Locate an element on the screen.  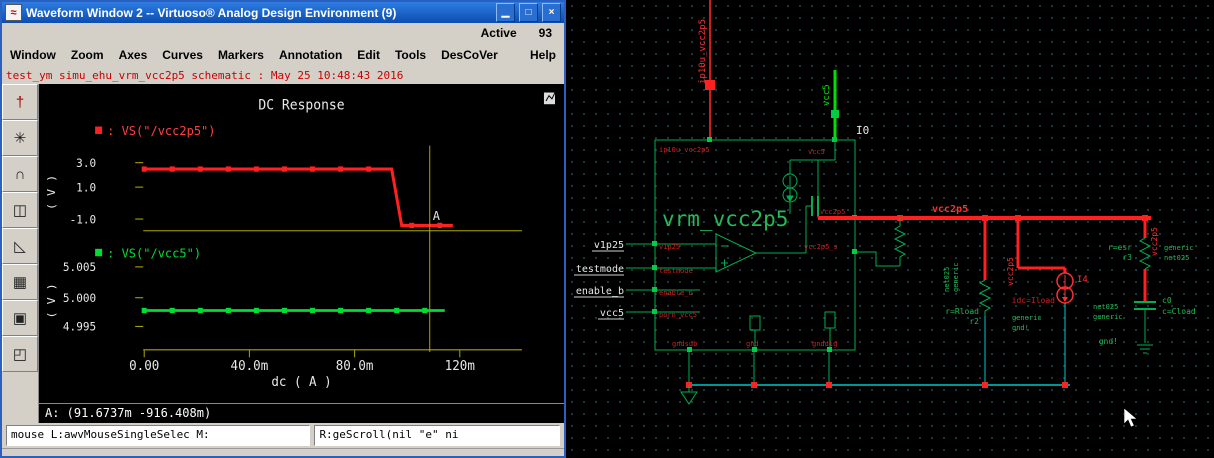
window-menu-icon: ≈ is located at coordinates (13, 12).